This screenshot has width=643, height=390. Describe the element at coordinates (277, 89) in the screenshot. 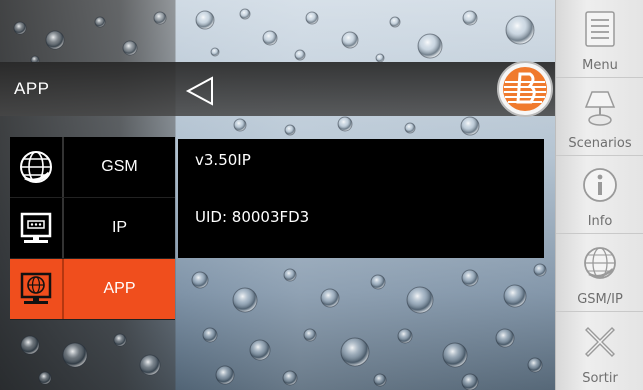

I see `header-bar` at that location.